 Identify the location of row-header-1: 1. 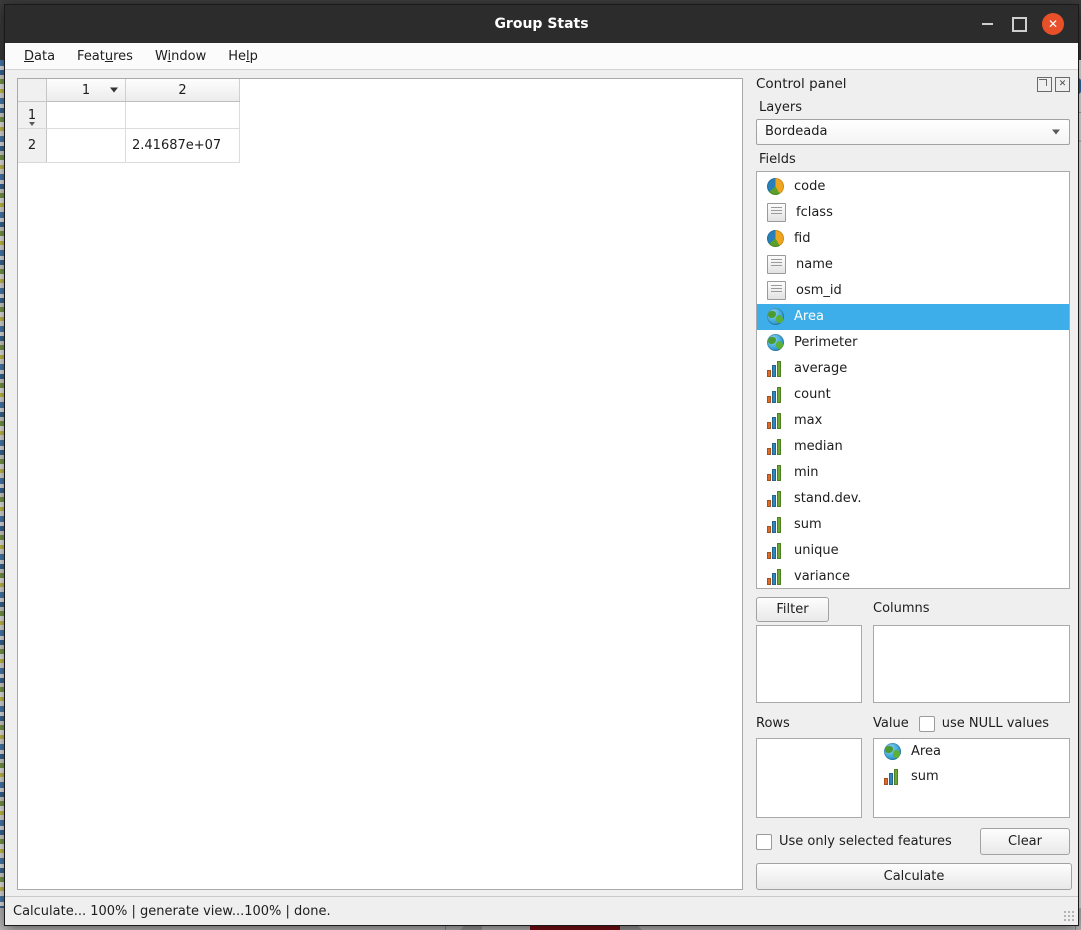
(32, 115).